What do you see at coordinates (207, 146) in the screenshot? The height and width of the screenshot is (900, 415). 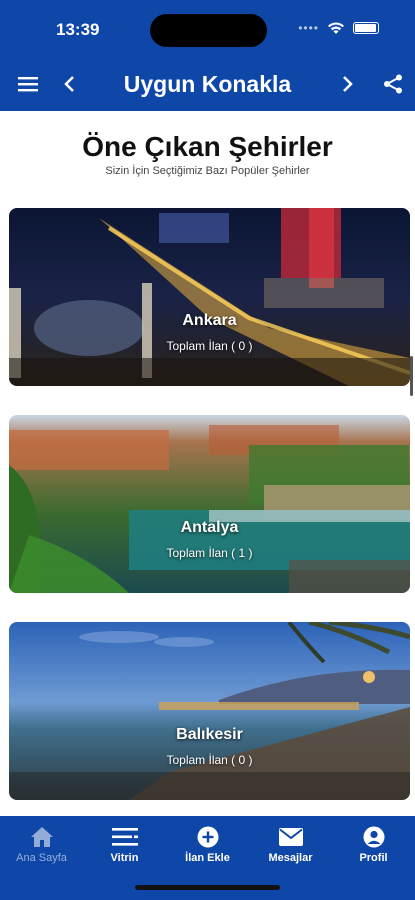 I see `section-title: Öne Çıkan Şehirler` at bounding box center [207, 146].